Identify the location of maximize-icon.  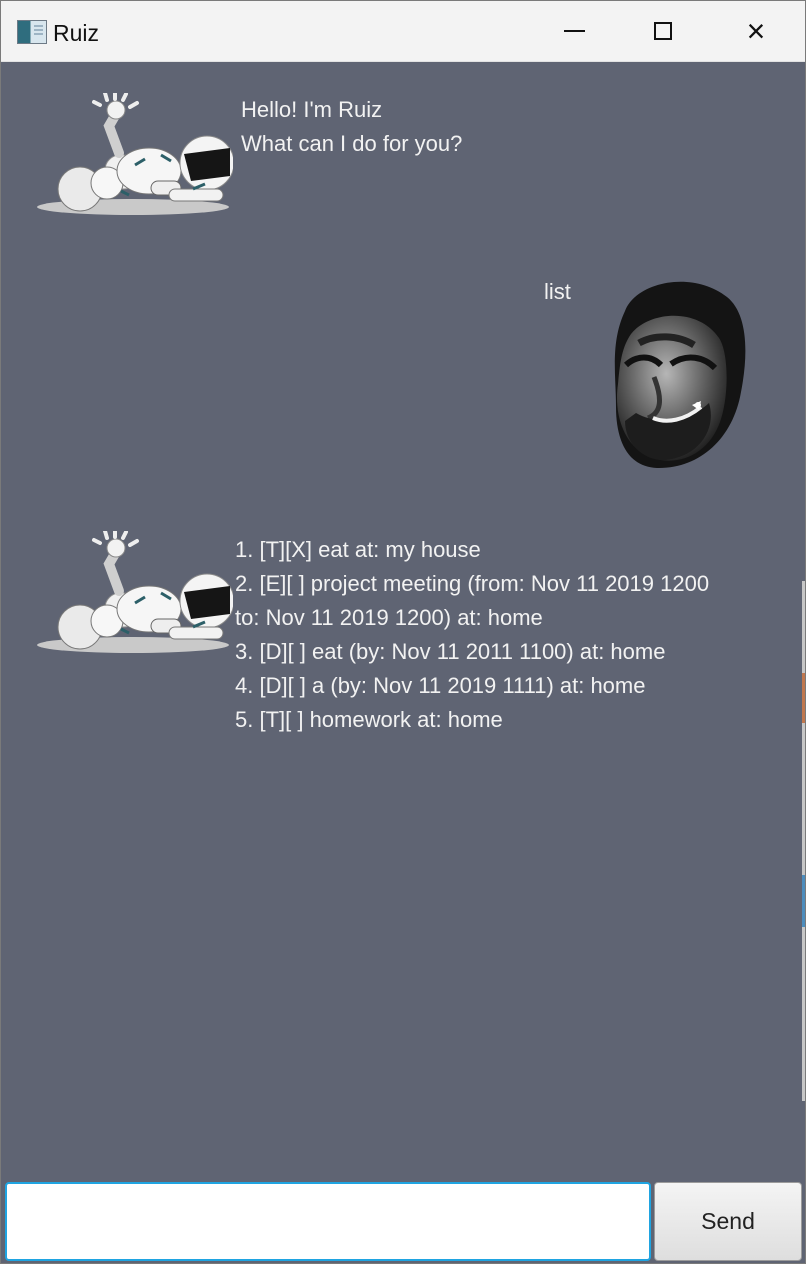
(663, 31).